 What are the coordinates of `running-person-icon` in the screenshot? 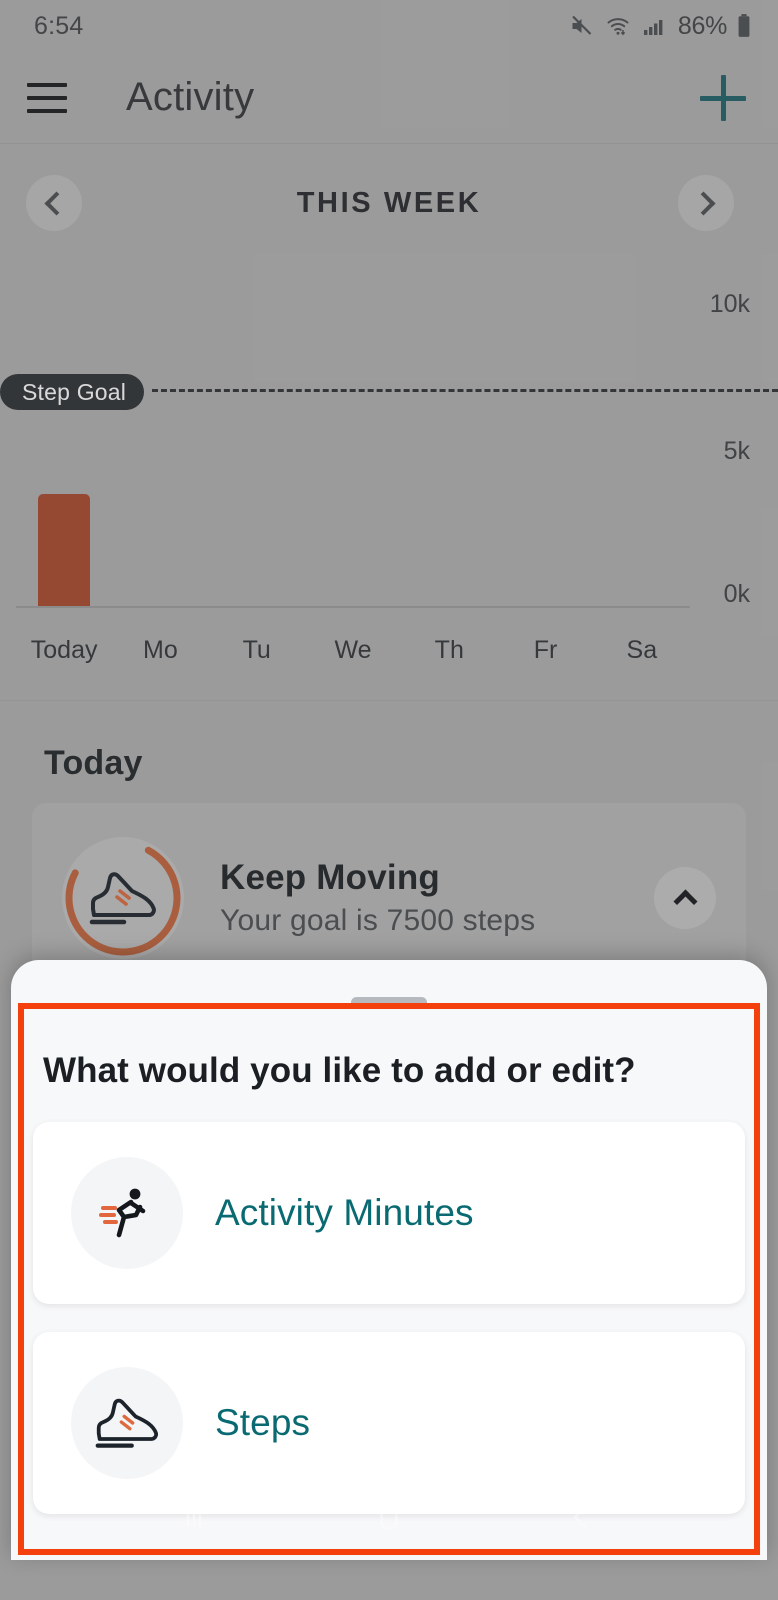 It's located at (127, 1213).